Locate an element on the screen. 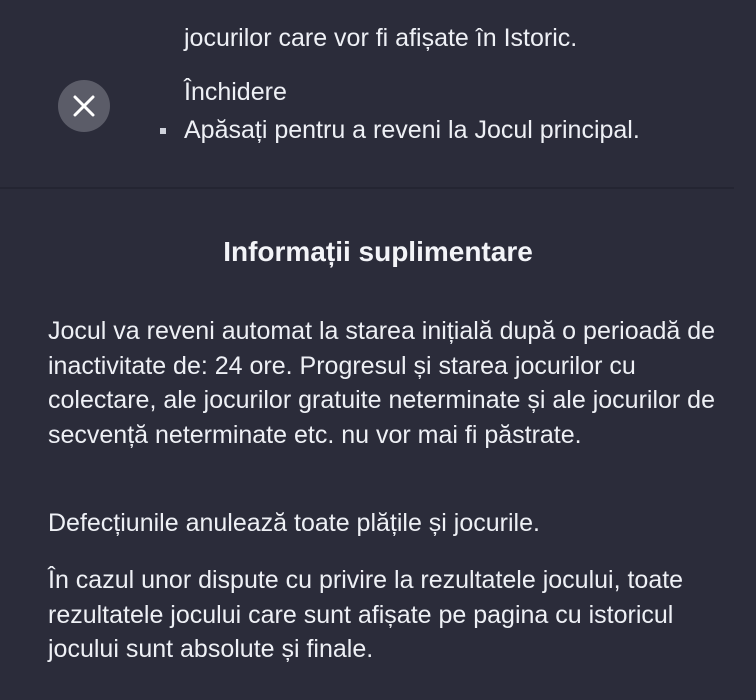 The image size is (756, 700). section-title: Informații suplimentare is located at coordinates (378, 251).